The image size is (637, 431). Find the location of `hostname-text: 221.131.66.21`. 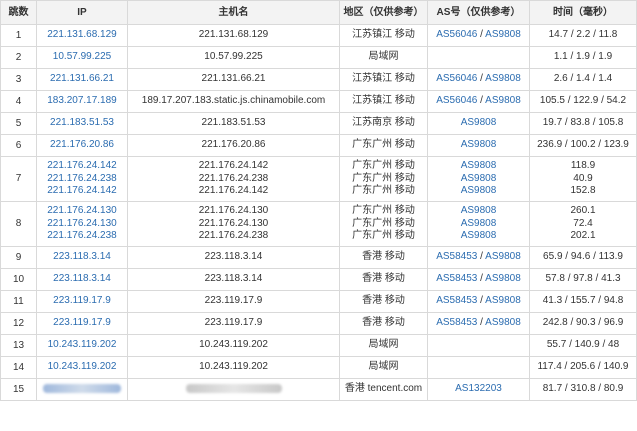

hostname-text: 221.131.66.21 is located at coordinates (233, 79).